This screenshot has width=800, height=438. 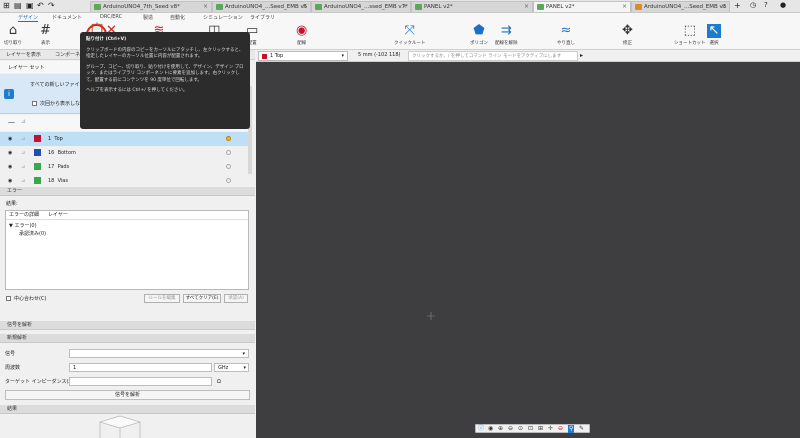 What do you see at coordinates (111, 17) in the screenshot?
I see `ribbon-tab-drc: DRC/ERC` at bounding box center [111, 17].